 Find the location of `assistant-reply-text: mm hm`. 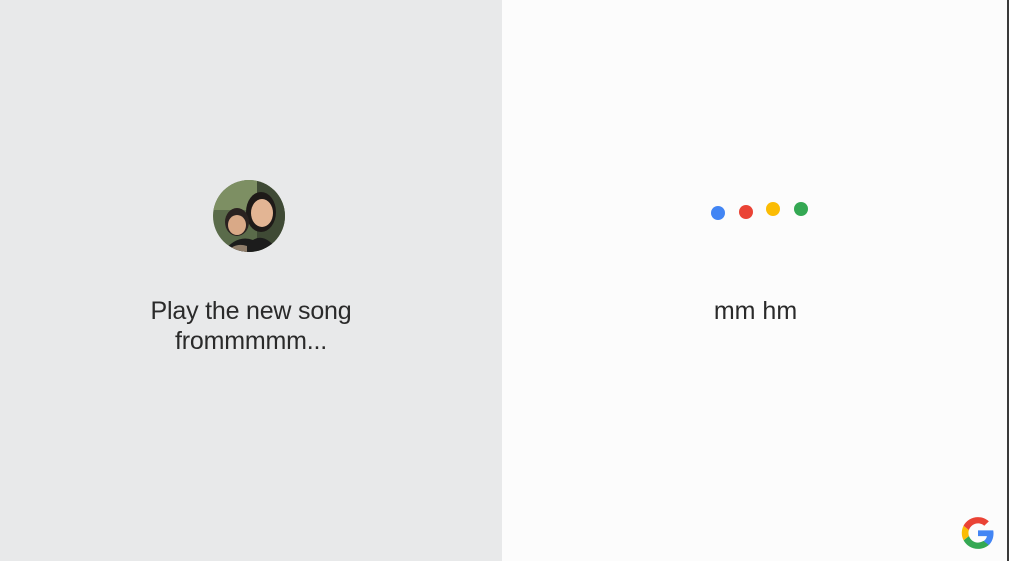

assistant-reply-text: mm hm is located at coordinates (755, 311).